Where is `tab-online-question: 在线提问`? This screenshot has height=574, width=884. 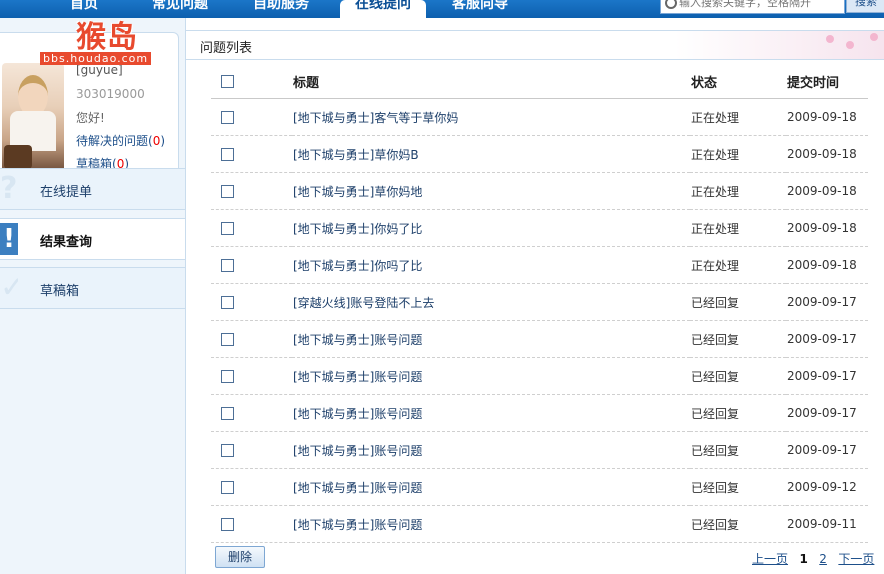 tab-online-question: 在线提问 is located at coordinates (383, 9).